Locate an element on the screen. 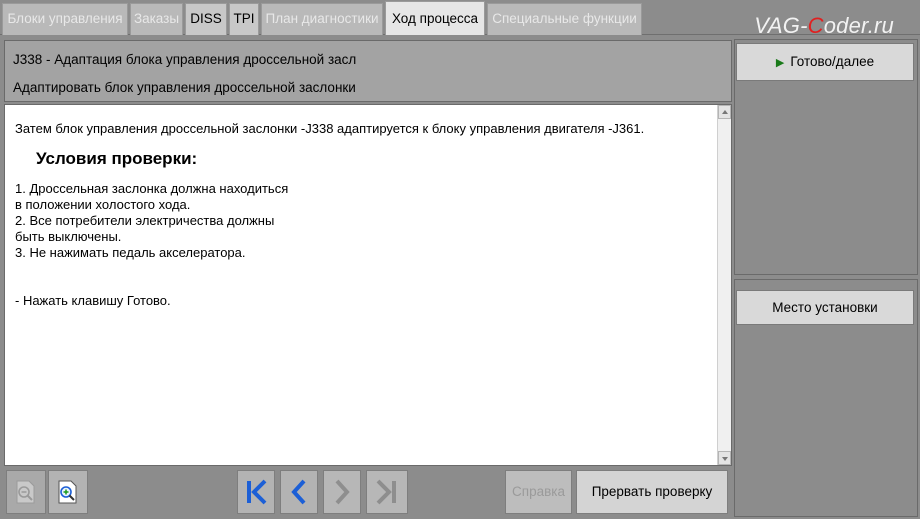 This screenshot has height=519, width=920. ready-next-button: ▶ Готово/далее is located at coordinates (825, 62).